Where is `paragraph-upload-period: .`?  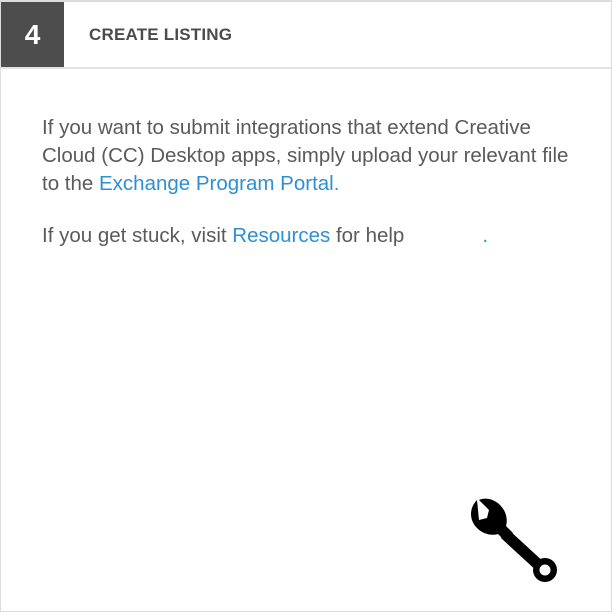
paragraph-upload-period: . is located at coordinates (336, 183).